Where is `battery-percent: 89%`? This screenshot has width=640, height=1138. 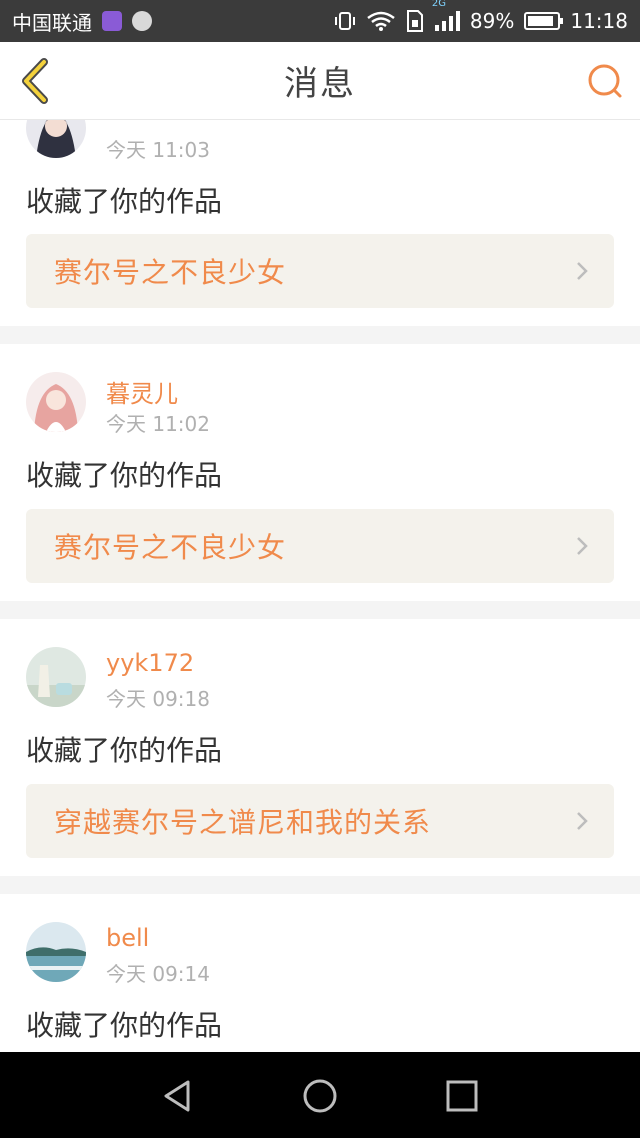 battery-percent: 89% is located at coordinates (492, 21).